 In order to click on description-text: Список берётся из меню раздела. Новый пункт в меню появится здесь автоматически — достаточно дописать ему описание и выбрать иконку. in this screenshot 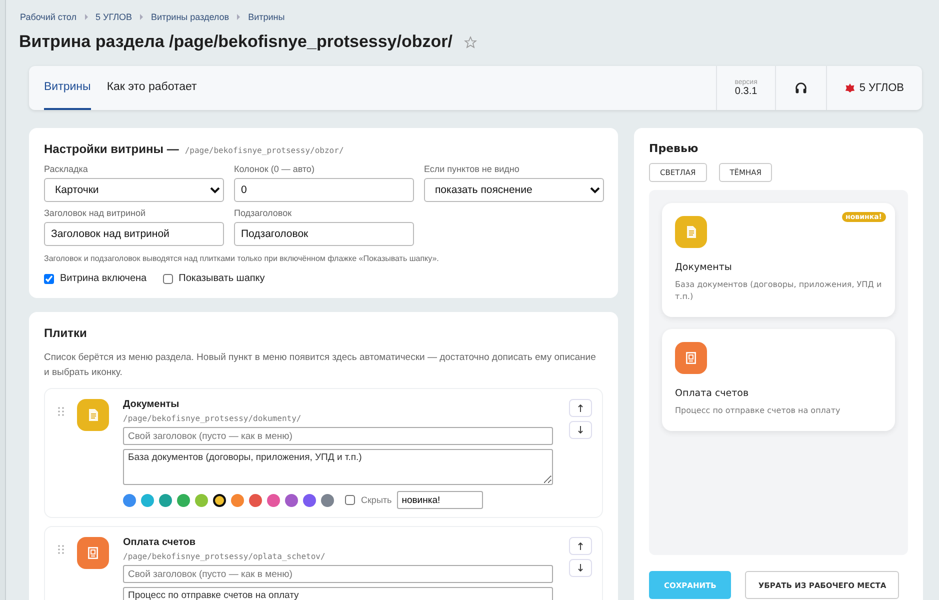, I will do `click(320, 365)`.